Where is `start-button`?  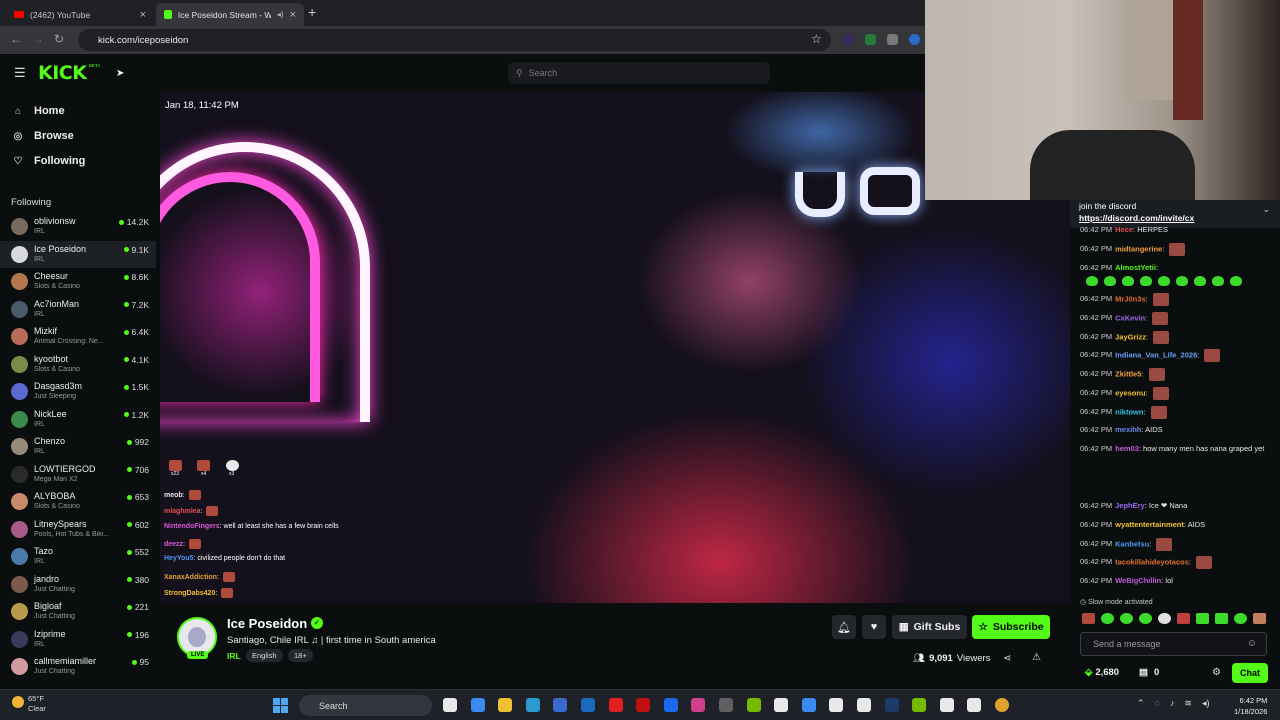 start-button is located at coordinates (280, 705).